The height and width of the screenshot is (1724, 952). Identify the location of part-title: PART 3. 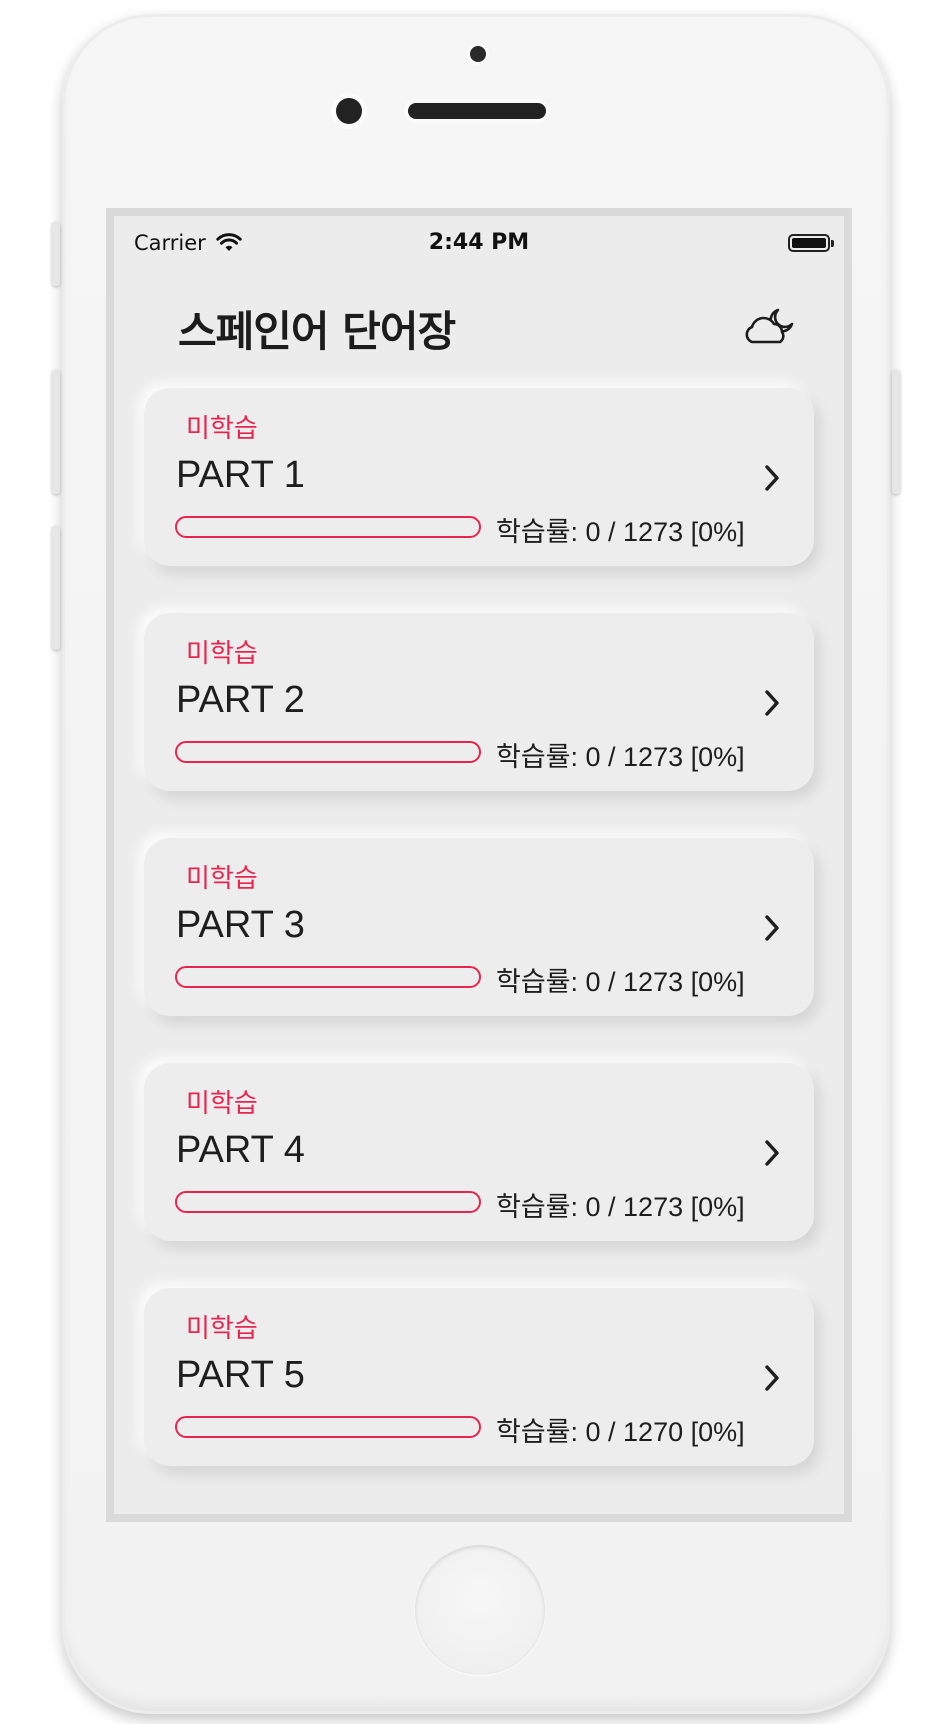
(240, 925).